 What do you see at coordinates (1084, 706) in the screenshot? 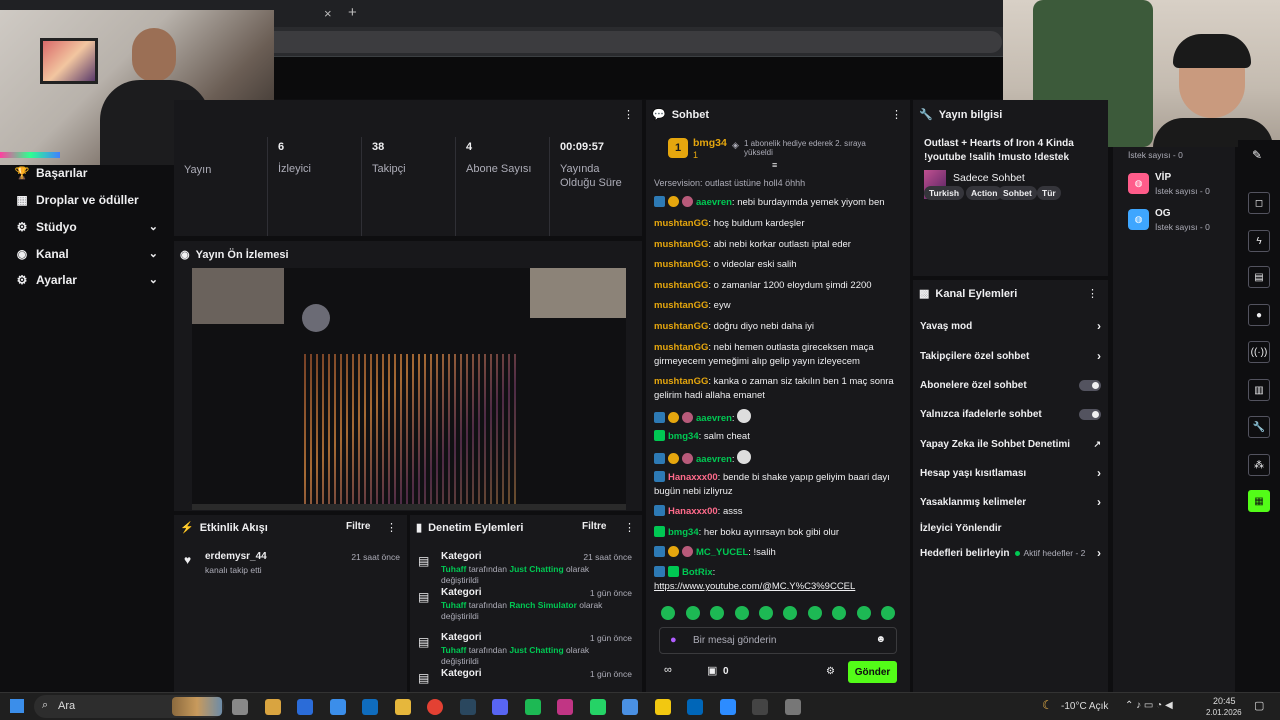
I see `weather-text: -10°C Açık` at bounding box center [1084, 706].